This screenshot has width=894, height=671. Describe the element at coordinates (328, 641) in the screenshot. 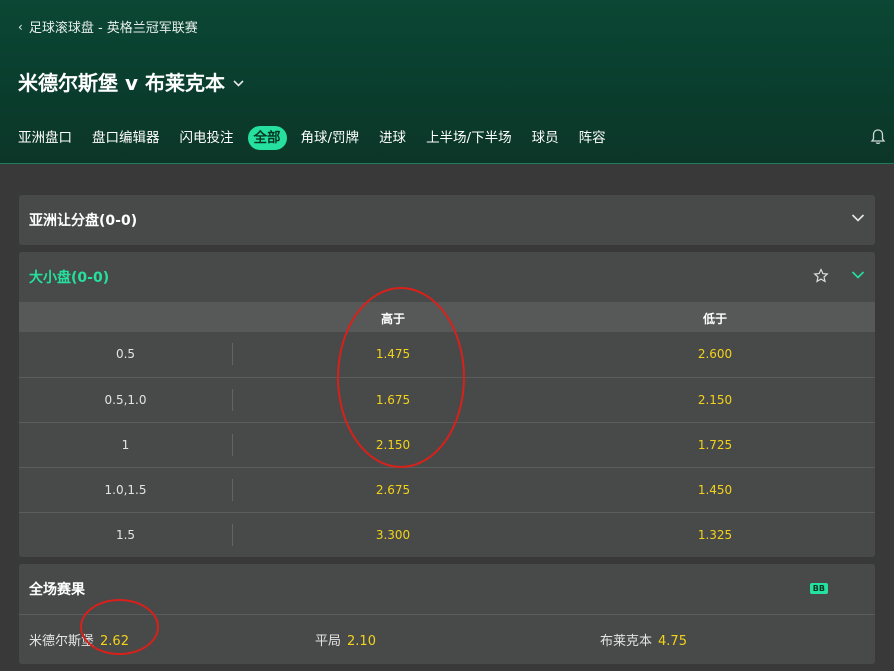

I see `draw-name: 平局` at that location.